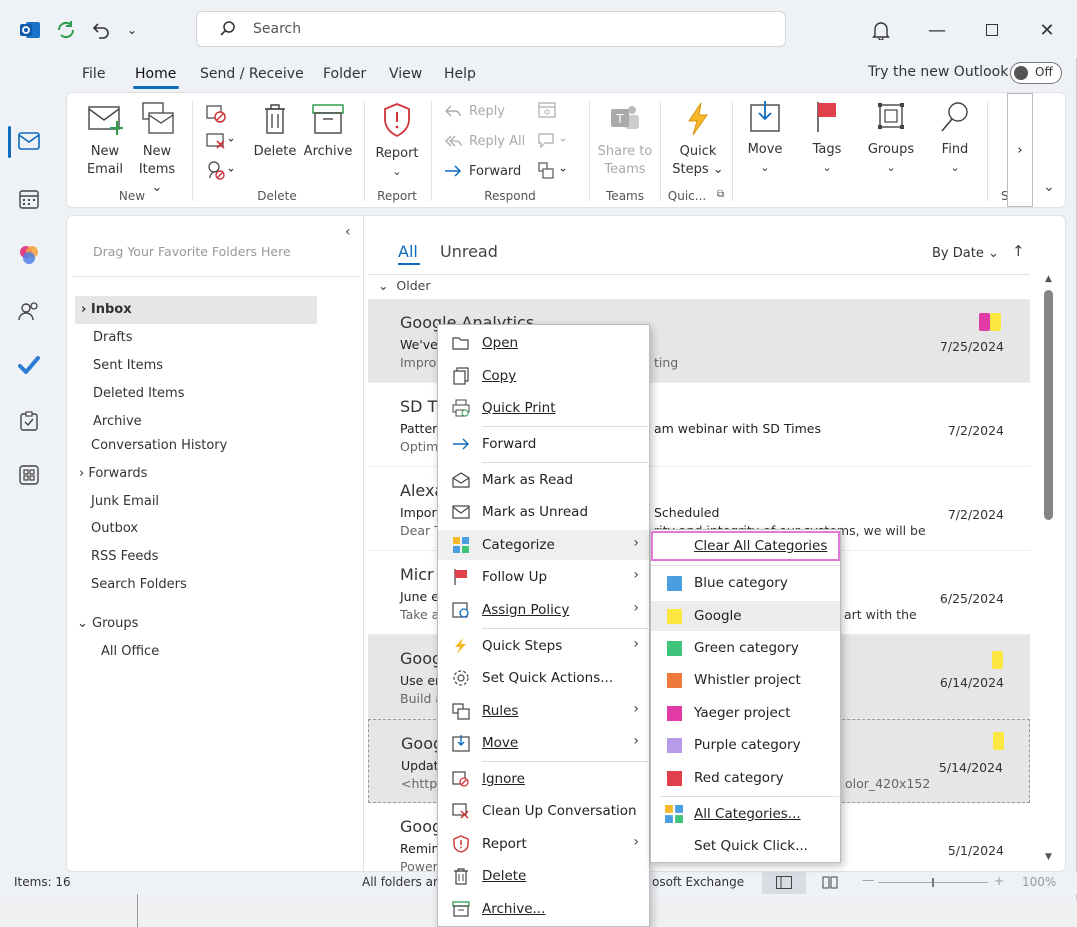 The width and height of the screenshot is (1077, 927). Describe the element at coordinates (113, 337) in the screenshot. I see `folder-item-drafts: Drafts` at that location.